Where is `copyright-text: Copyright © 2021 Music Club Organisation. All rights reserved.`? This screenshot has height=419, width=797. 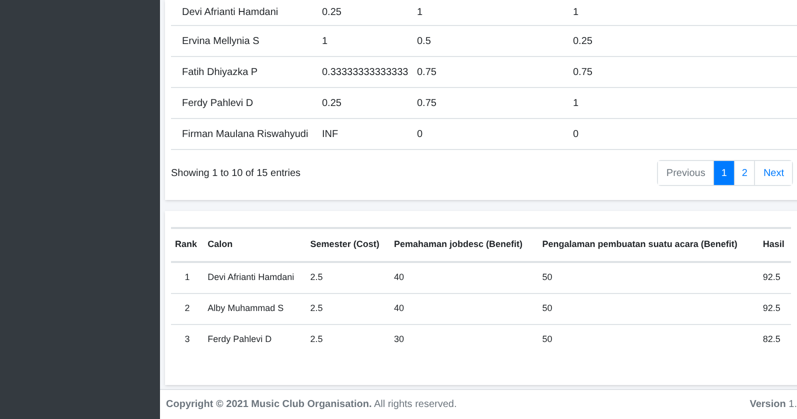
copyright-text: Copyright © 2021 Music Club Organisation. All rights reserved. is located at coordinates (311, 405).